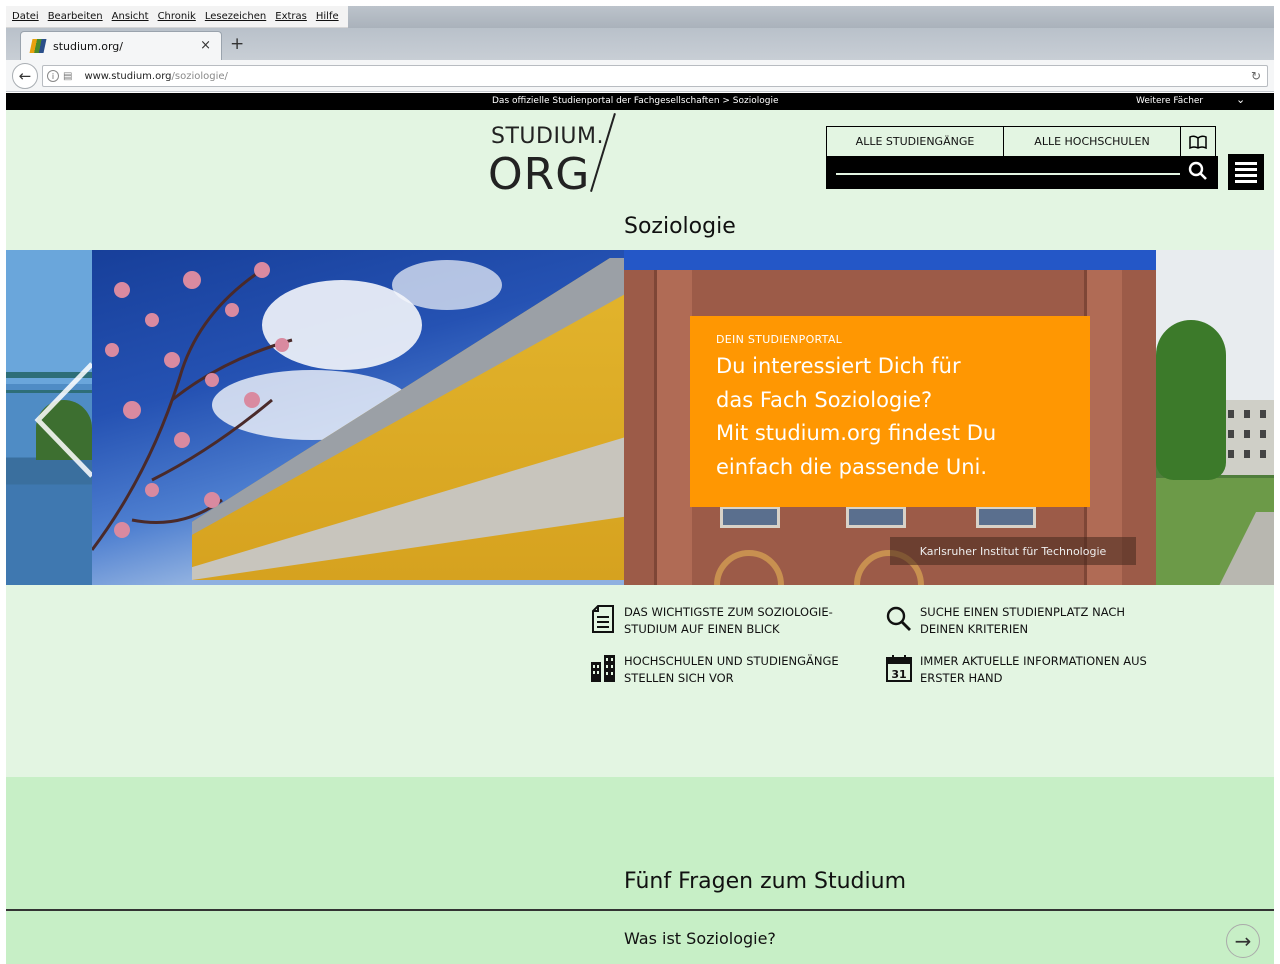 The width and height of the screenshot is (1280, 964). Describe the element at coordinates (291, 16) in the screenshot. I see `menu-extras: Extras` at that location.